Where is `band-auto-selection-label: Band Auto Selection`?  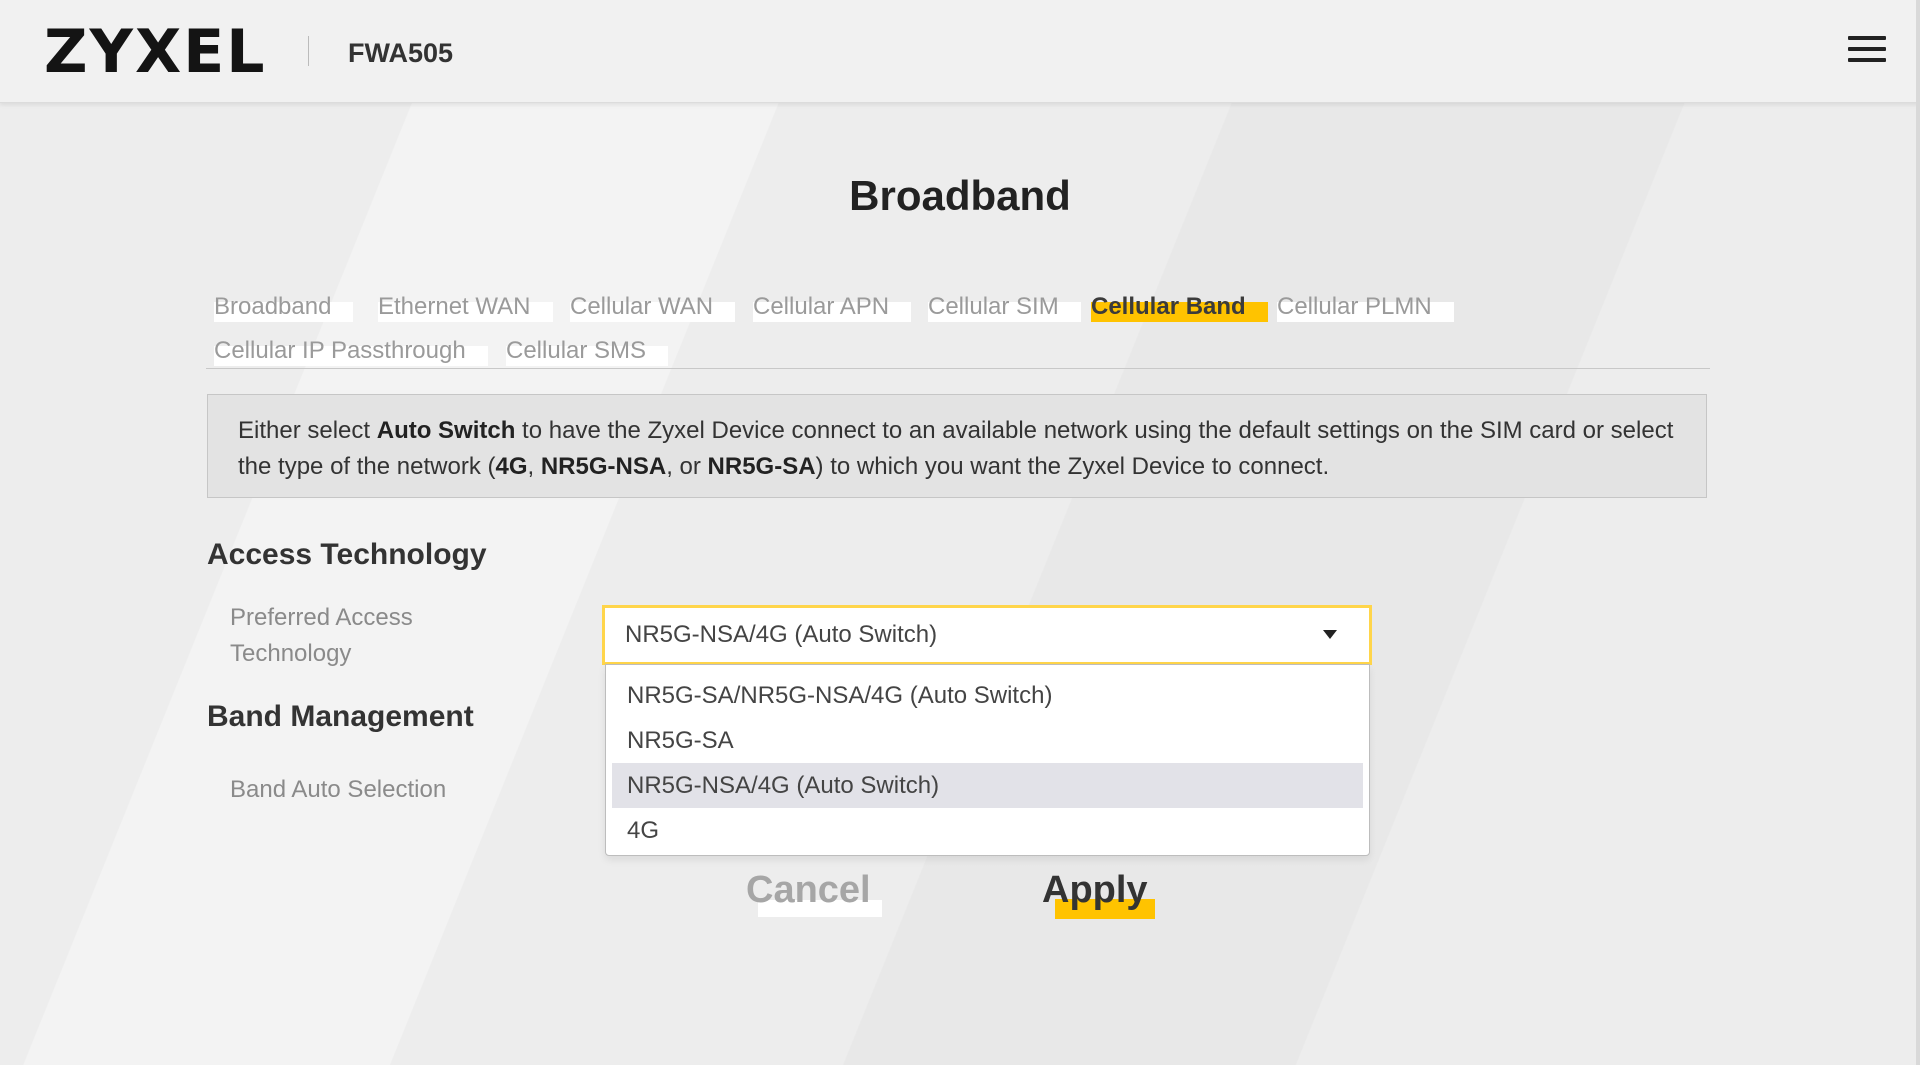
band-auto-selection-label: Band Auto Selection is located at coordinates (338, 789).